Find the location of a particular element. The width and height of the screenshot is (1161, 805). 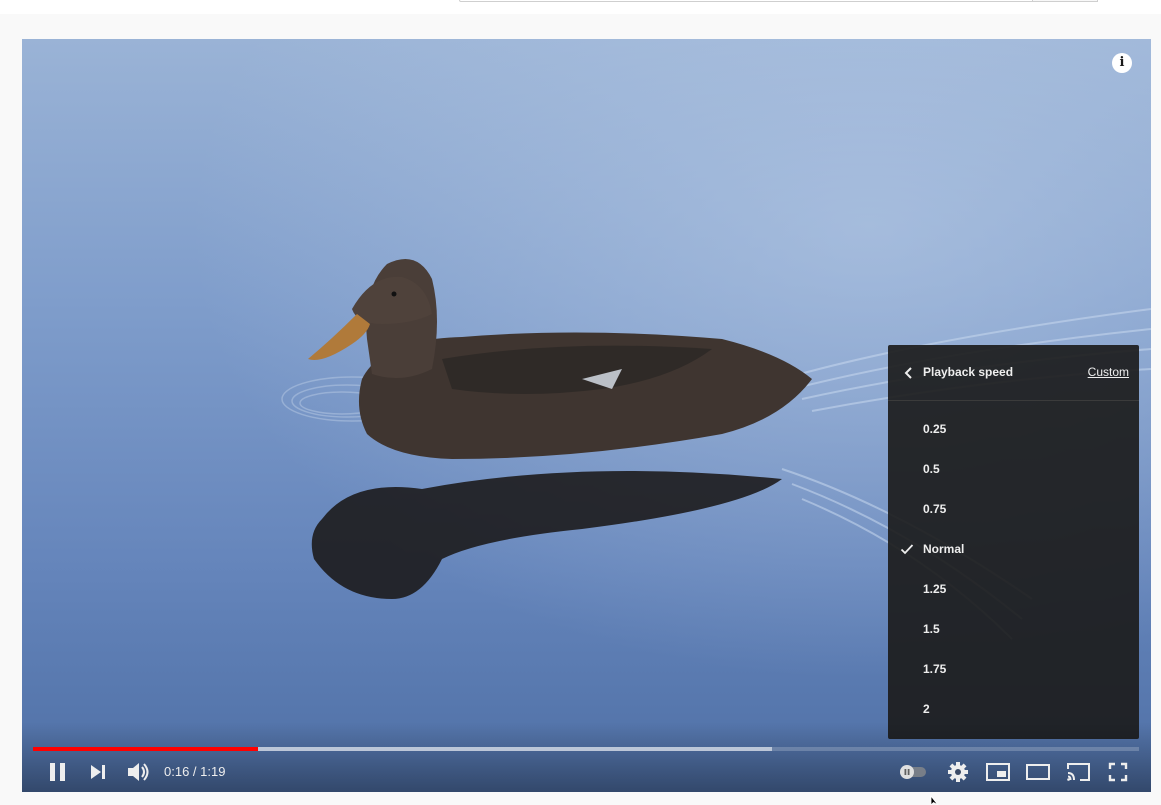

menu-header: Playback speed Custom is located at coordinates (1013, 373).